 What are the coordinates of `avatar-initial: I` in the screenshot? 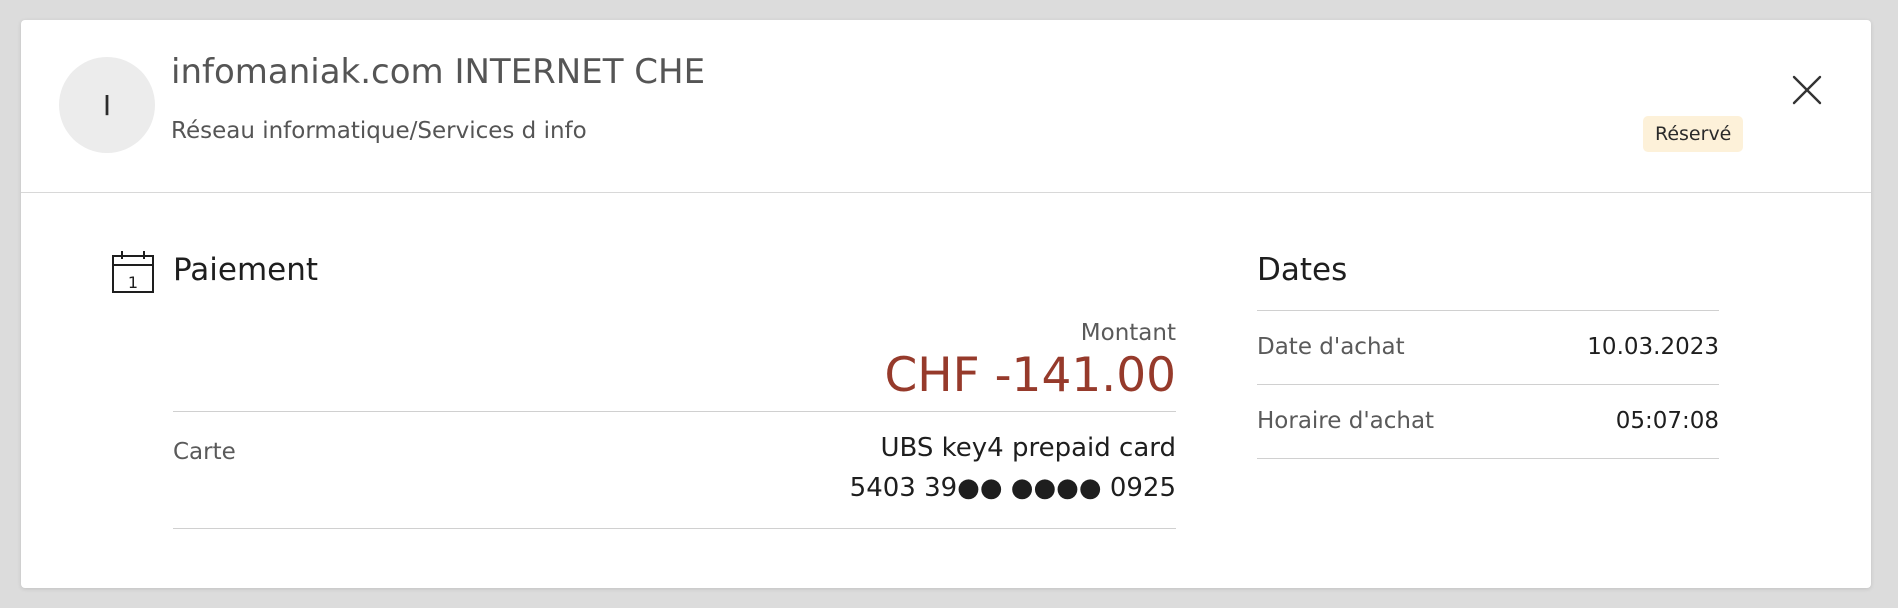 It's located at (107, 105).